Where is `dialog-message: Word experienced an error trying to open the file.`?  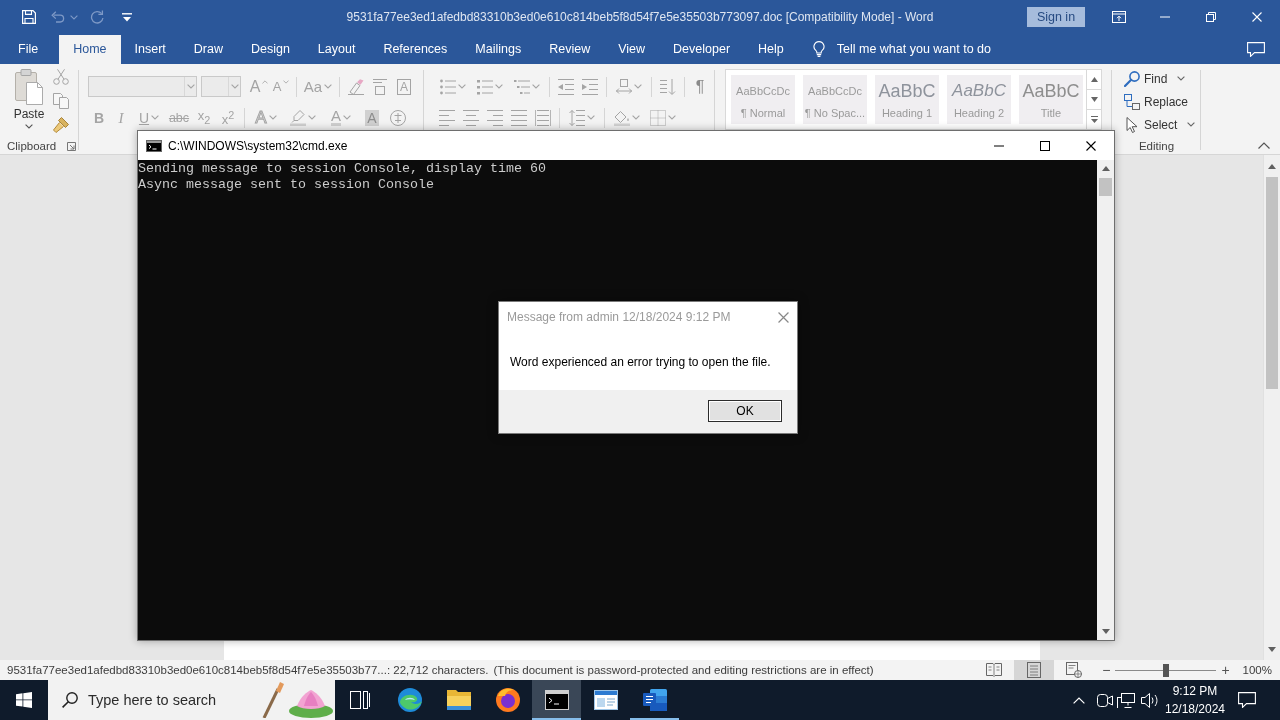 dialog-message: Word experienced an error trying to open the file. is located at coordinates (640, 362).